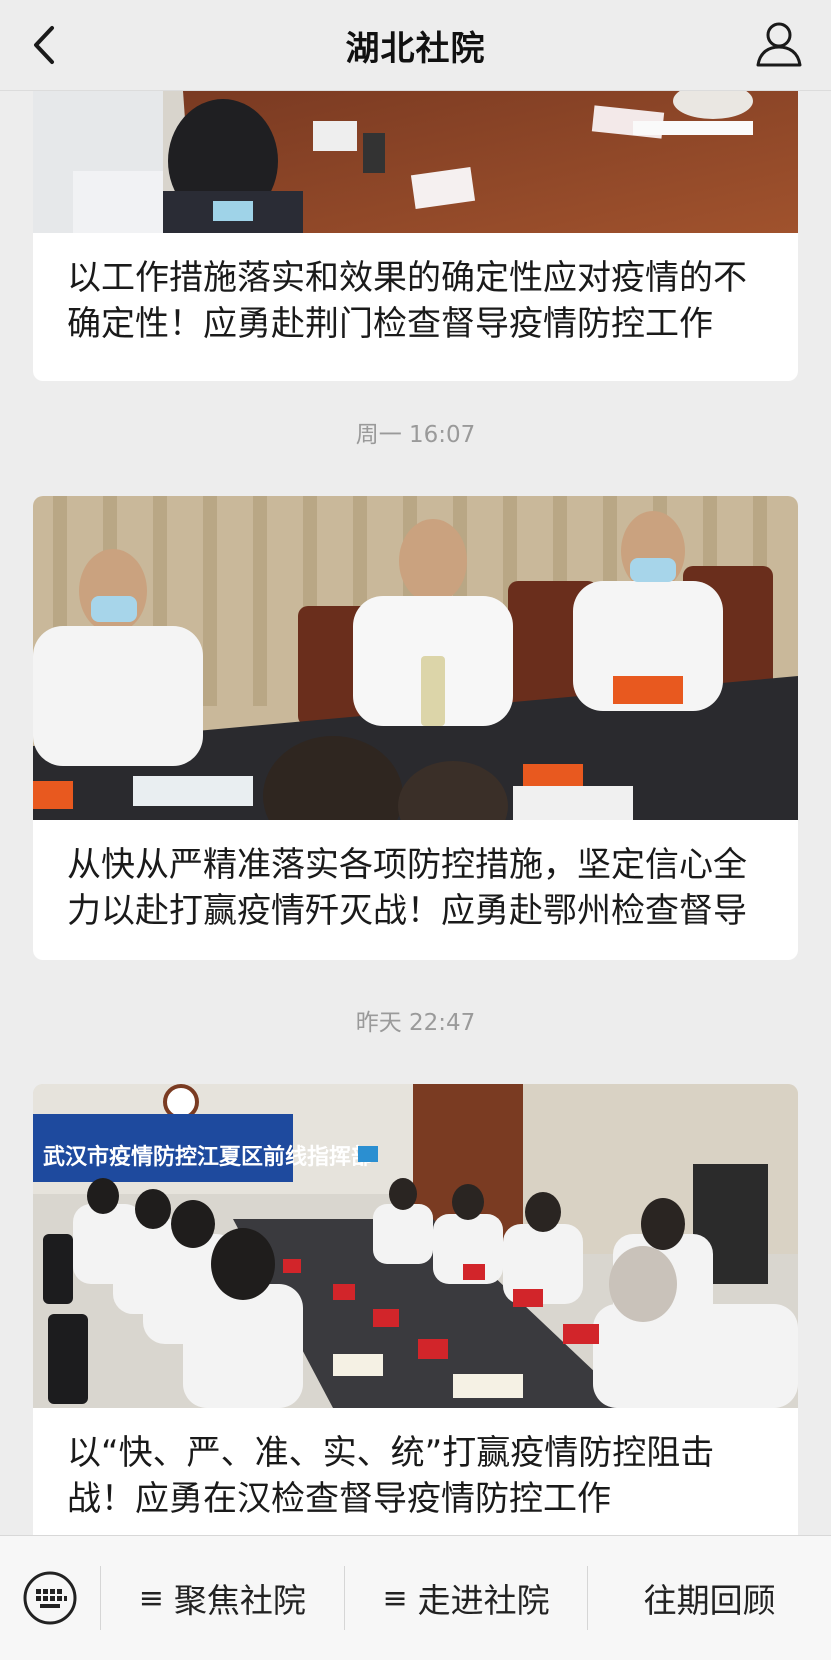 Image resolution: width=831 pixels, height=1660 pixels. What do you see at coordinates (239, 1600) in the screenshot?
I see `menu-item-label: 聚焦社院` at bounding box center [239, 1600].